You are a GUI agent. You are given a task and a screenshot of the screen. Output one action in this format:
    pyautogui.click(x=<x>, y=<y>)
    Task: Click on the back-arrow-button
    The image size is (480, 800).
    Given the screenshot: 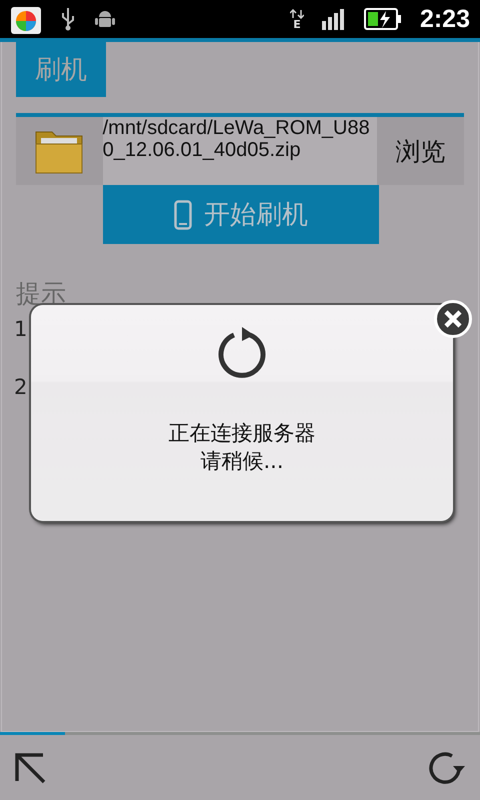 What is the action you would take?
    pyautogui.click(x=30, y=768)
    